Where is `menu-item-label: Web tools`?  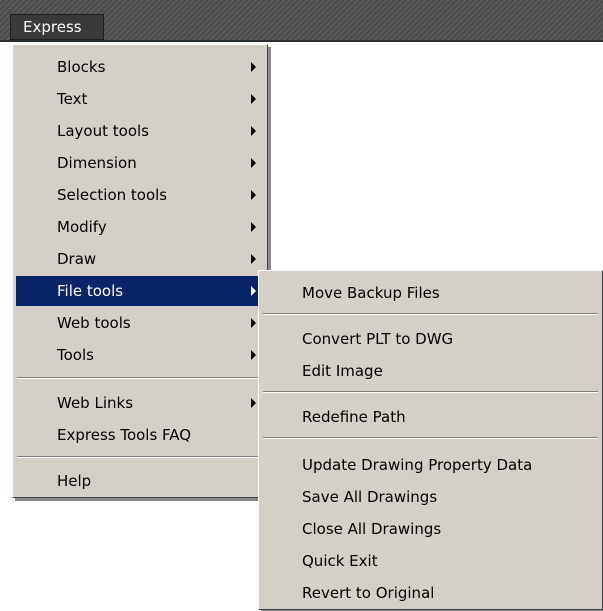
menu-item-label: Web tools is located at coordinates (94, 323).